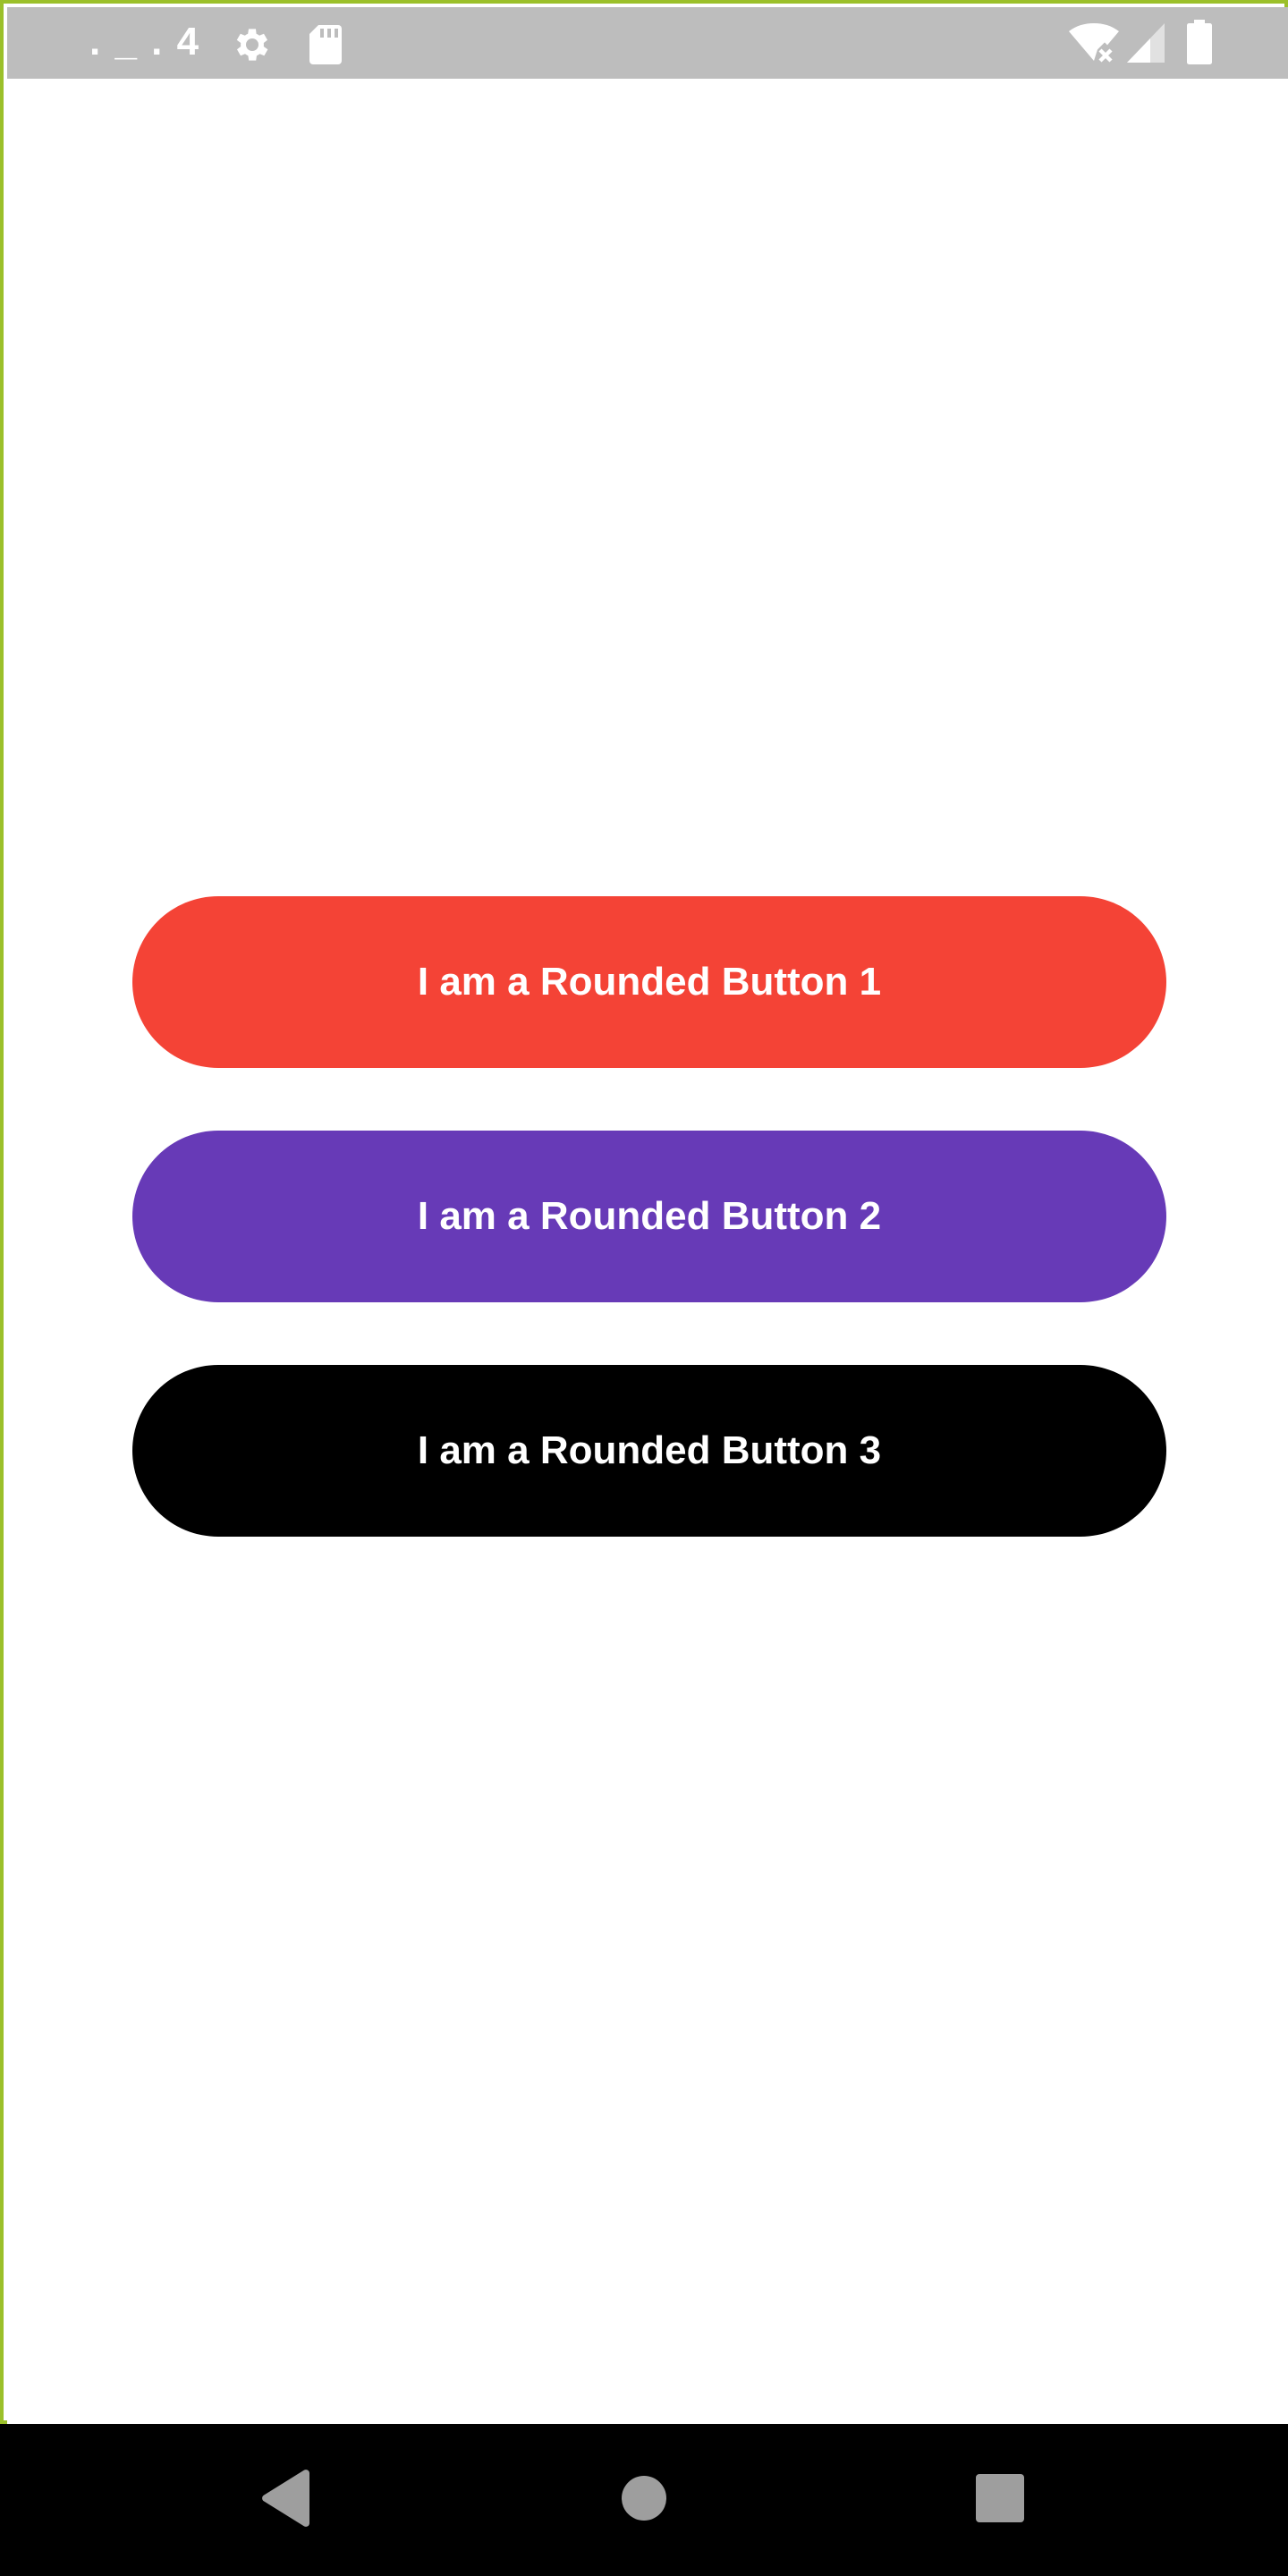 The width and height of the screenshot is (1288, 2576). I want to click on recents-button, so click(1000, 2500).